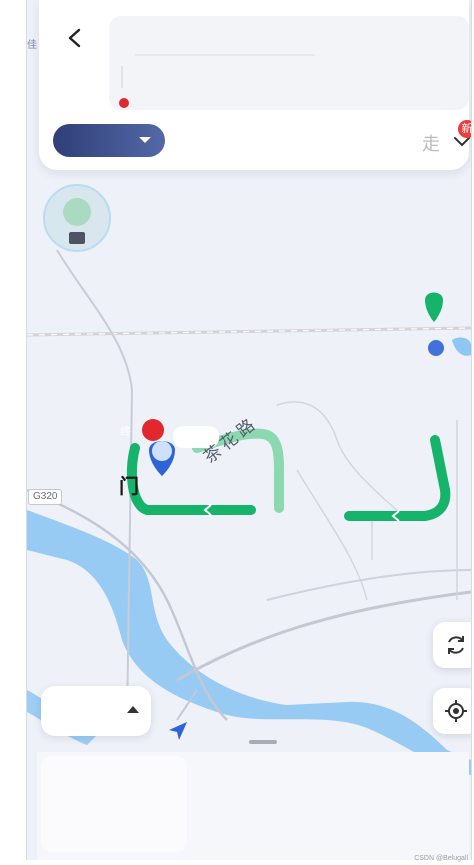 This screenshot has height=865, width=474. What do you see at coordinates (225, 55) in the screenshot?
I see `start-field-placeholder` at bounding box center [225, 55].